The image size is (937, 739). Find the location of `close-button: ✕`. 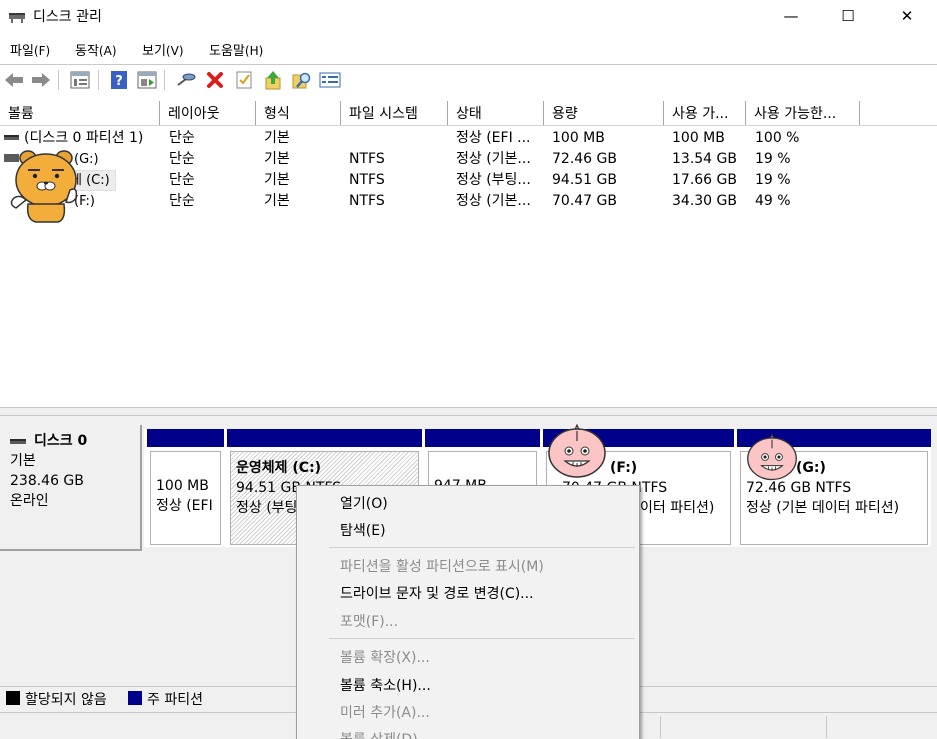

close-button: ✕ is located at coordinates (907, 16).